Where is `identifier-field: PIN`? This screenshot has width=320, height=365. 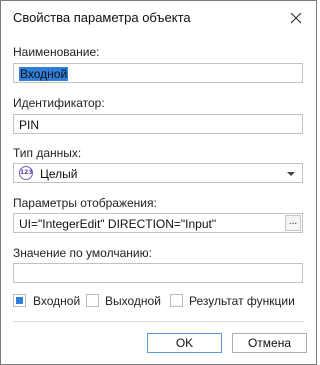
identifier-field: PIN is located at coordinates (158, 124).